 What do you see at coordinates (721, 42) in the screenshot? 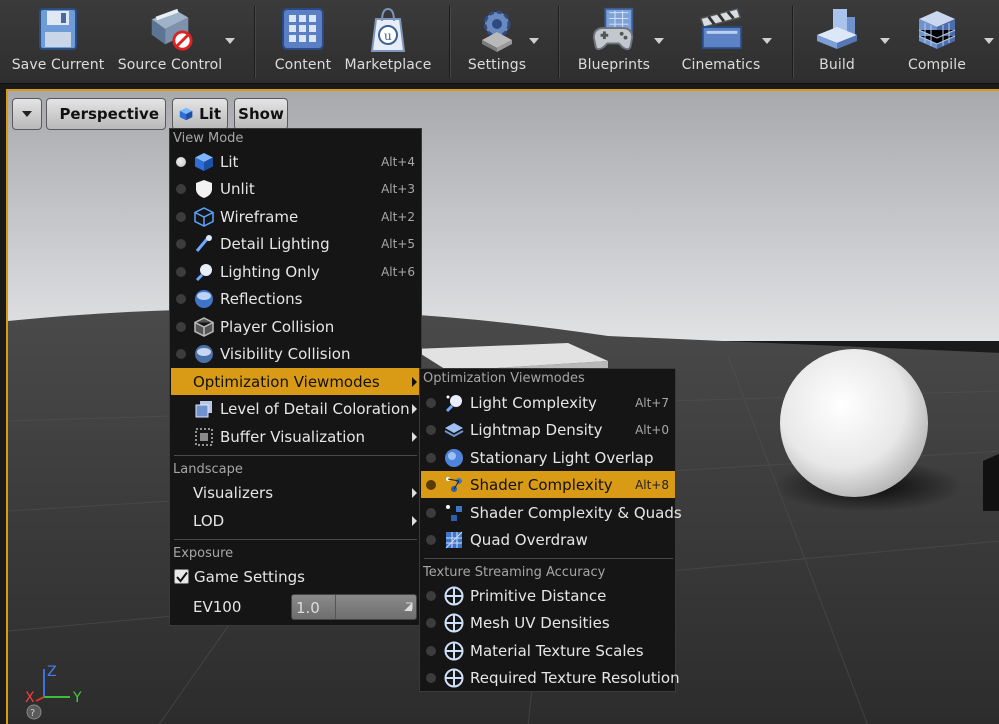
I see `cinematics-button: Cinematics` at bounding box center [721, 42].